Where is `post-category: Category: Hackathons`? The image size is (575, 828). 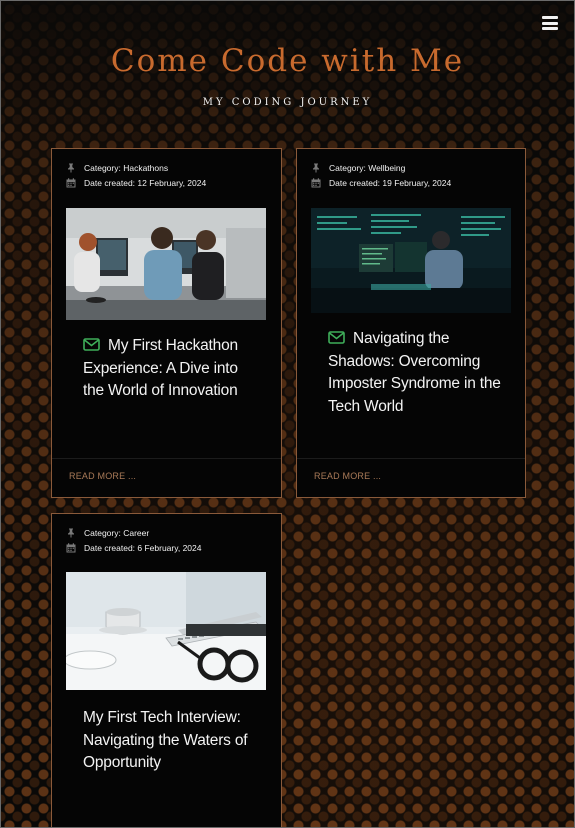
post-category: Category: Hackathons is located at coordinates (126, 168).